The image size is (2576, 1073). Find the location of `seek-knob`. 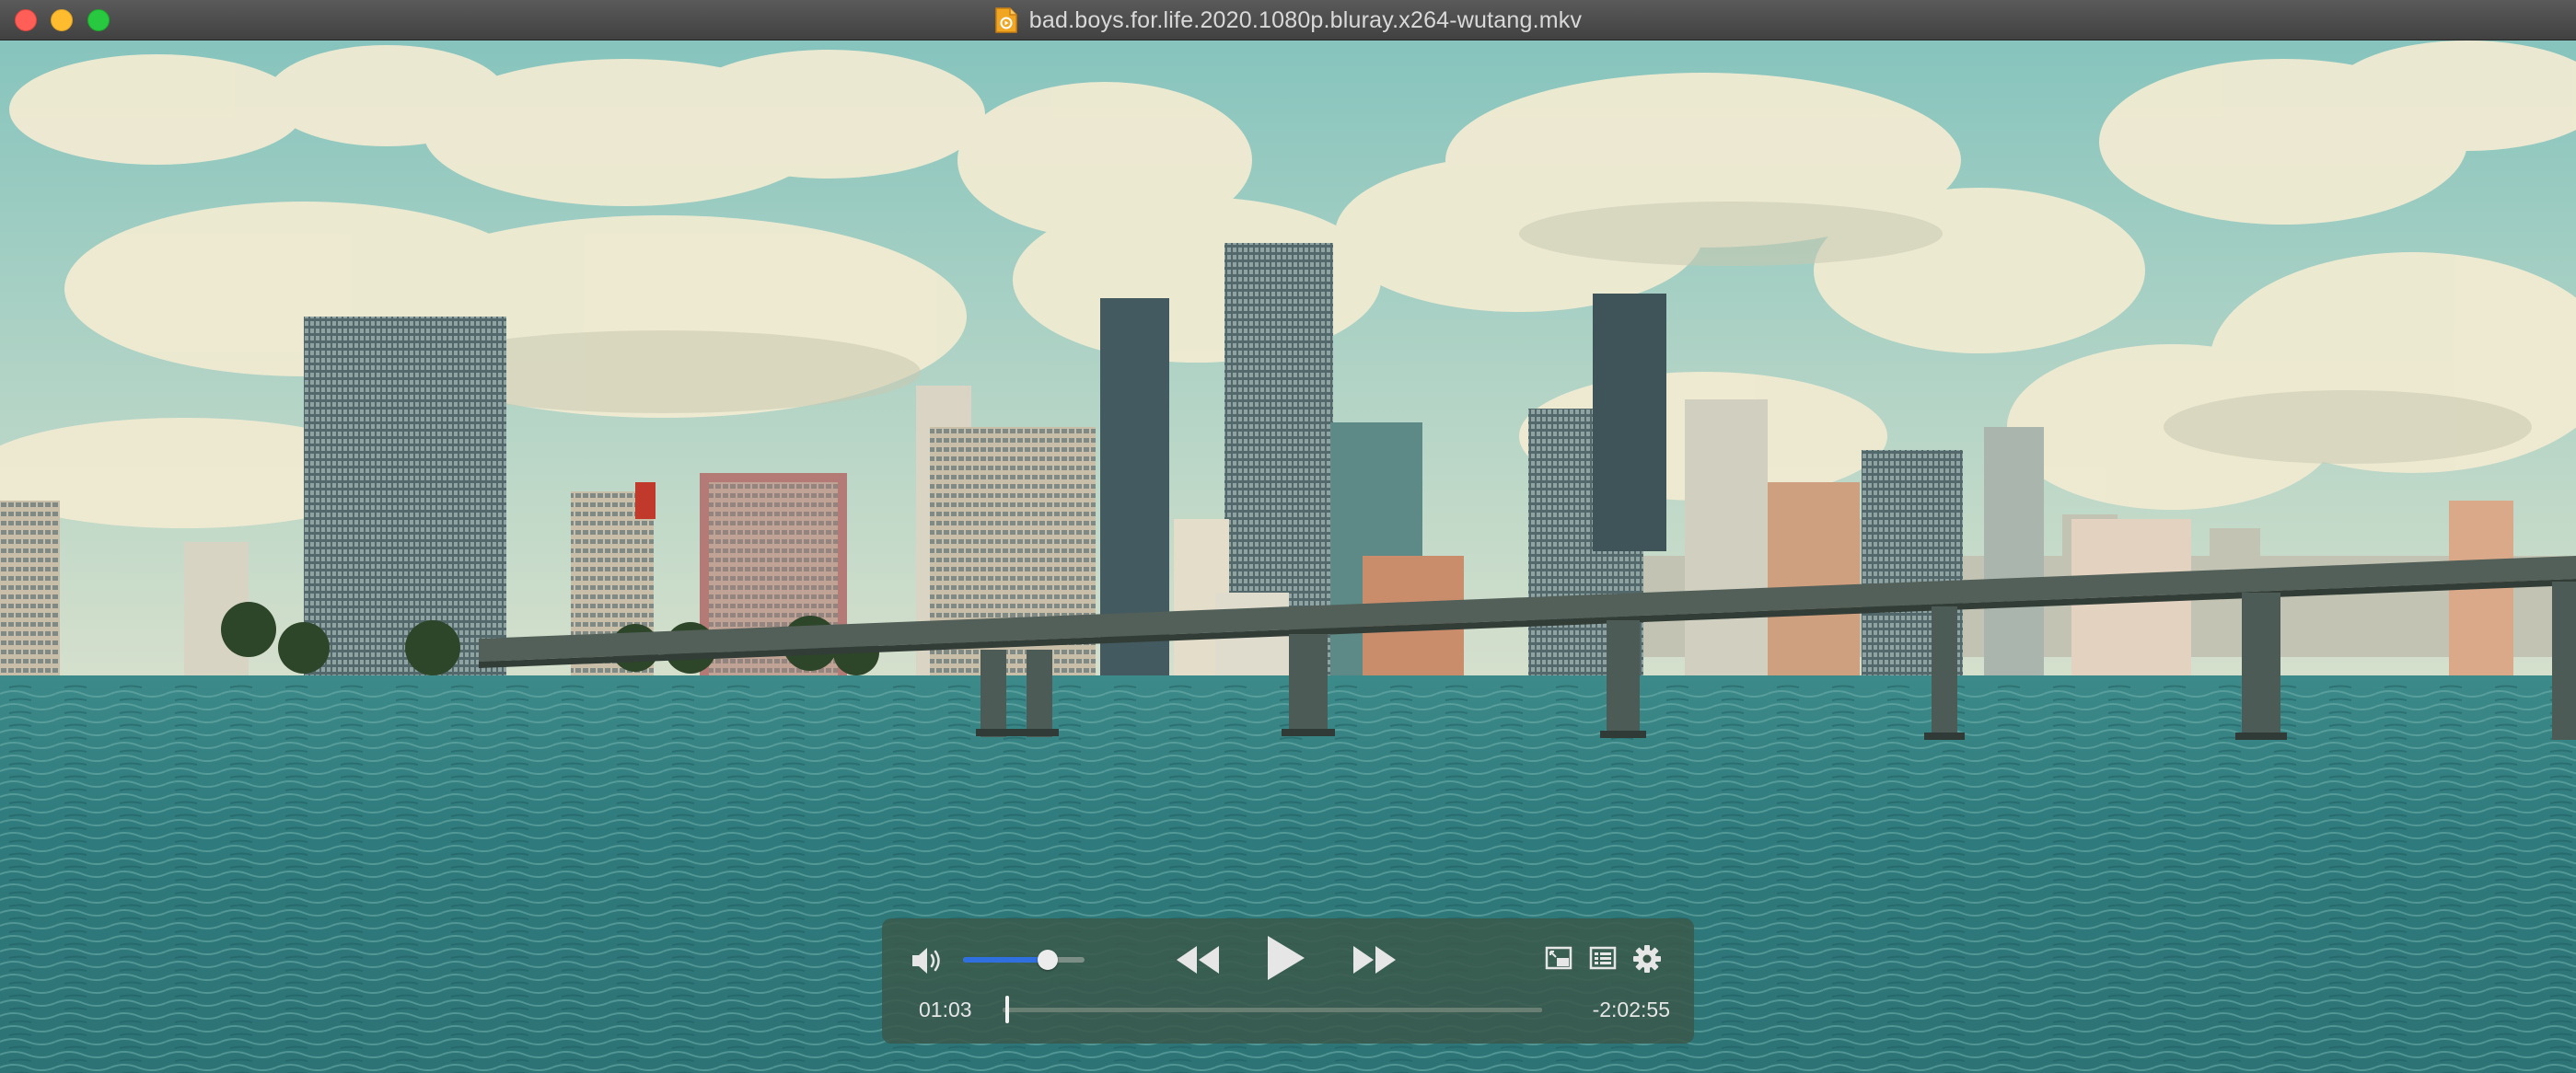

seek-knob is located at coordinates (1006, 1010).